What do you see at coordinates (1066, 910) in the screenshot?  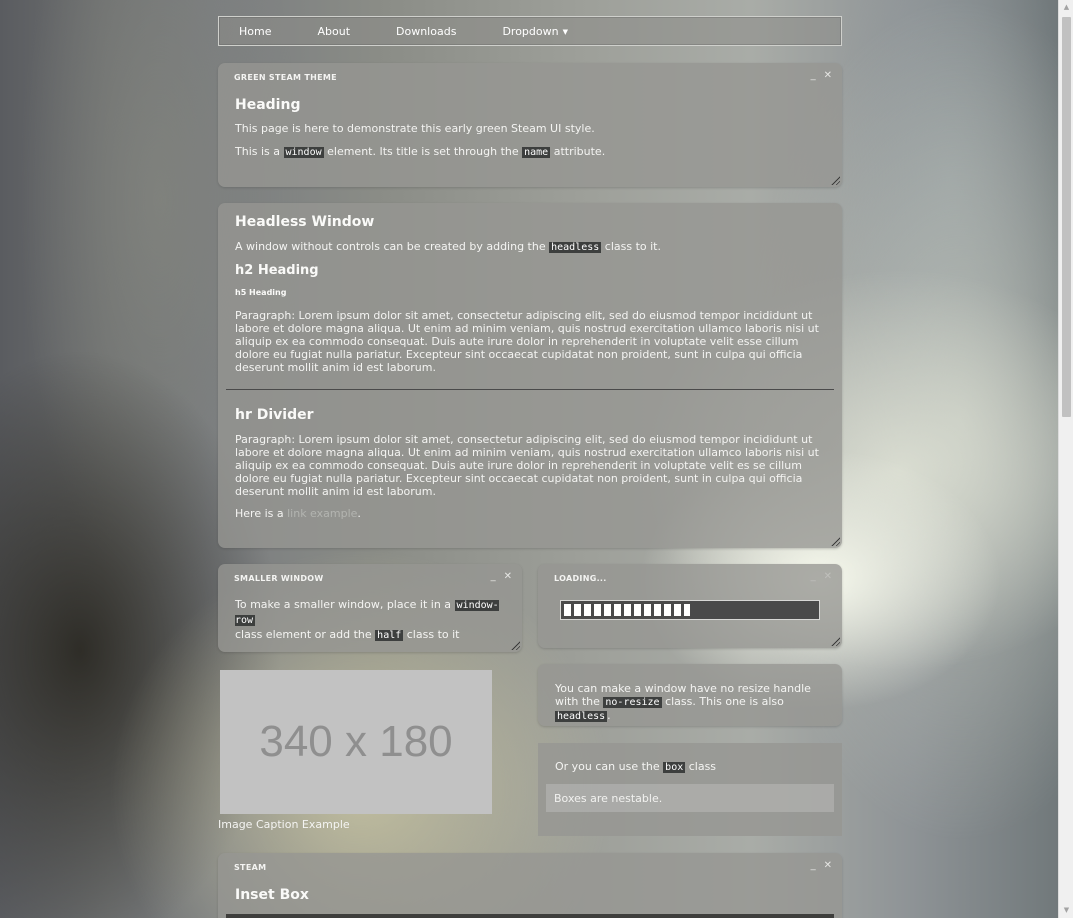 I see `scroll-down-icon: ▼` at bounding box center [1066, 910].